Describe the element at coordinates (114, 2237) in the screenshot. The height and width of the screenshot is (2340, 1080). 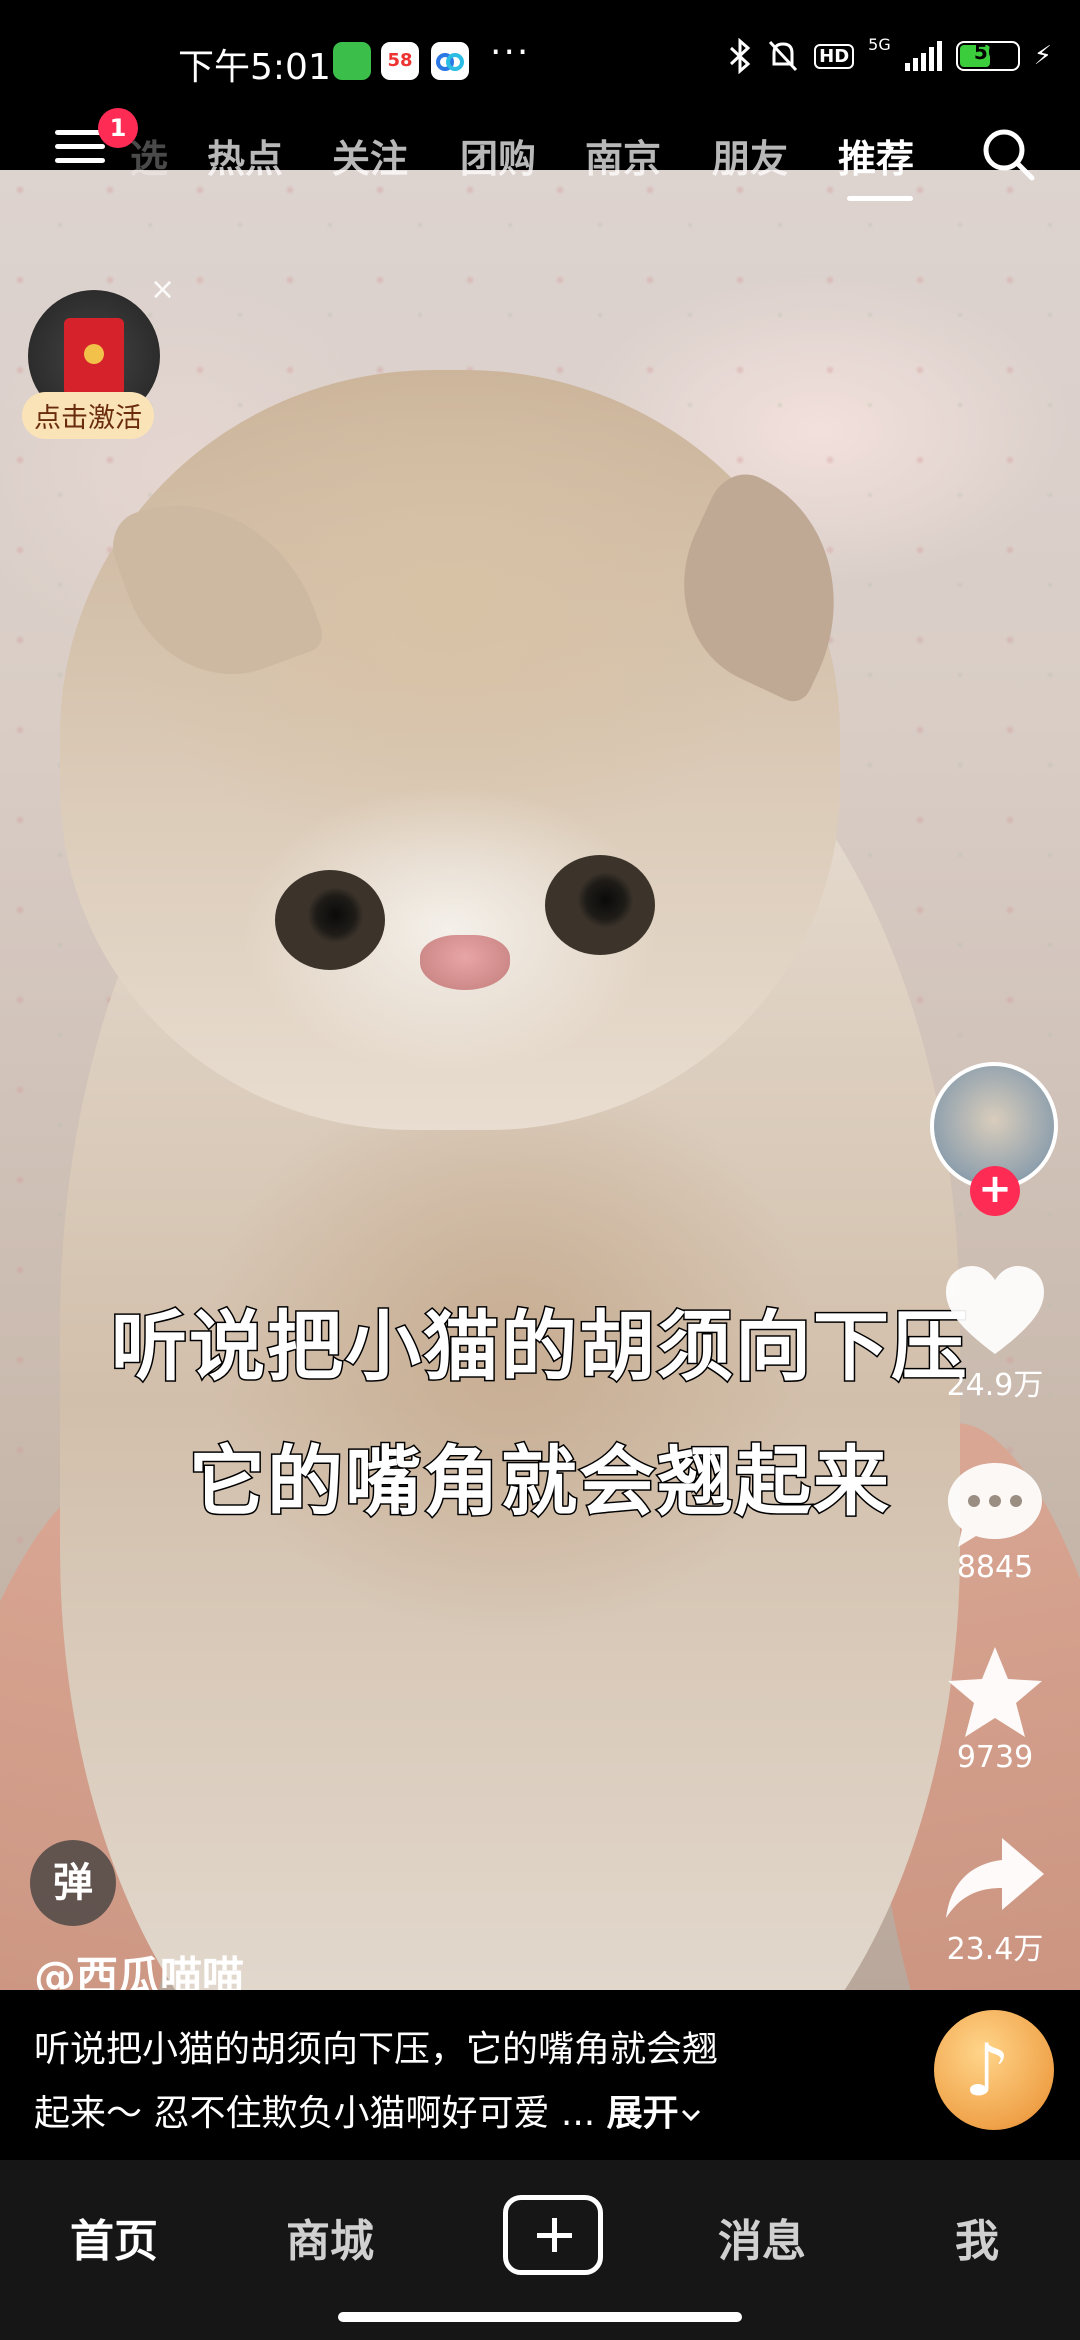
I see `nav-home: 首页` at that location.